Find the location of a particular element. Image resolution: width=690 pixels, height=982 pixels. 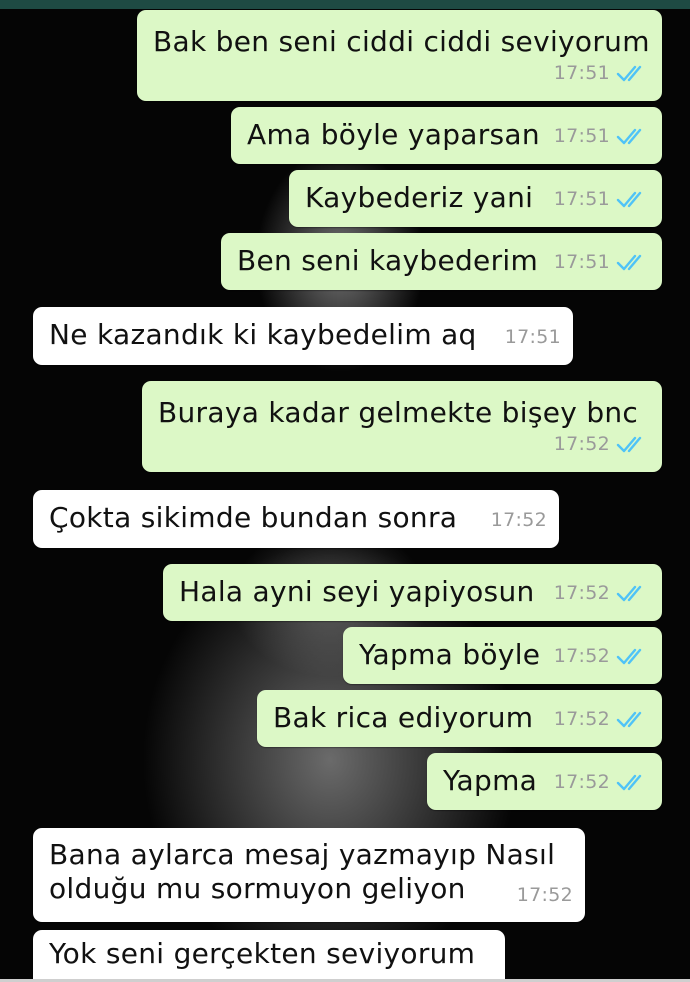

message-text: Kaybederiz yani is located at coordinates (419, 197).